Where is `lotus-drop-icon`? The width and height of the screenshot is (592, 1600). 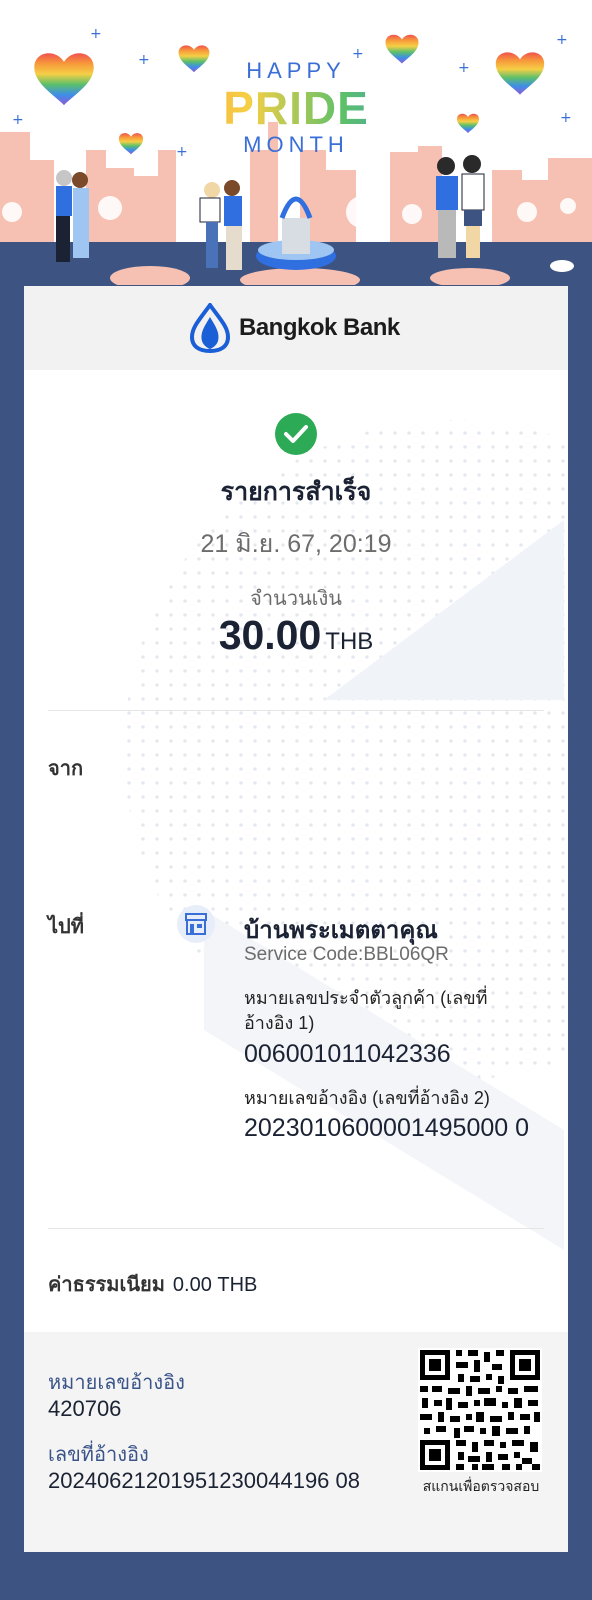
lotus-drop-icon is located at coordinates (210, 328).